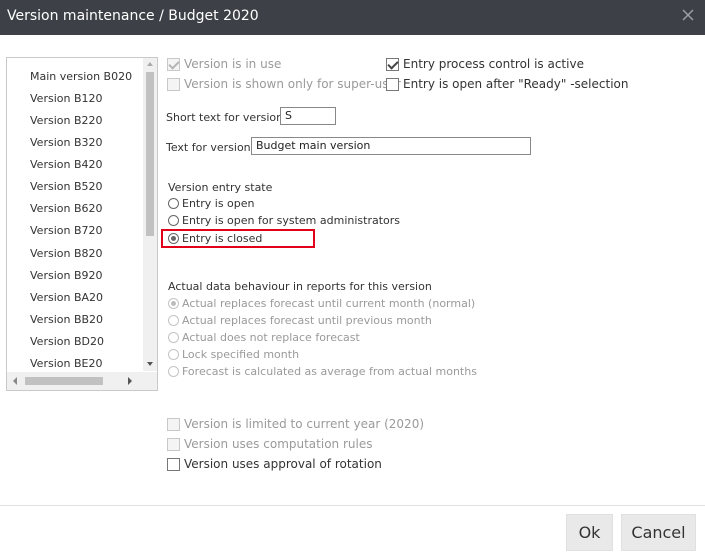 Image resolution: width=705 pixels, height=552 pixels. Describe the element at coordinates (516, 84) in the screenshot. I see `open-after-ready-label: Entry is open after "Ready" -selection` at that location.